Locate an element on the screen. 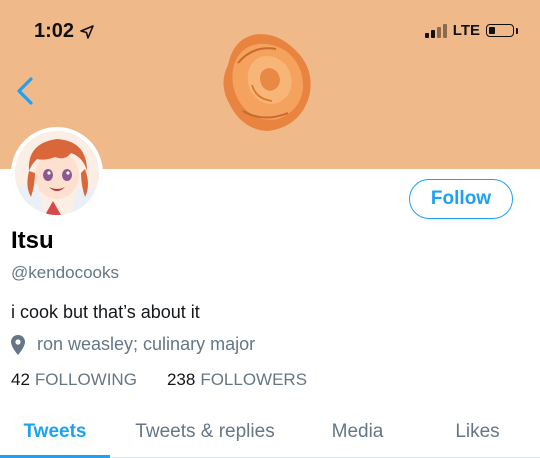 The height and width of the screenshot is (458, 540). tab-tweets-and-replies: Tweets & replies is located at coordinates (205, 431).